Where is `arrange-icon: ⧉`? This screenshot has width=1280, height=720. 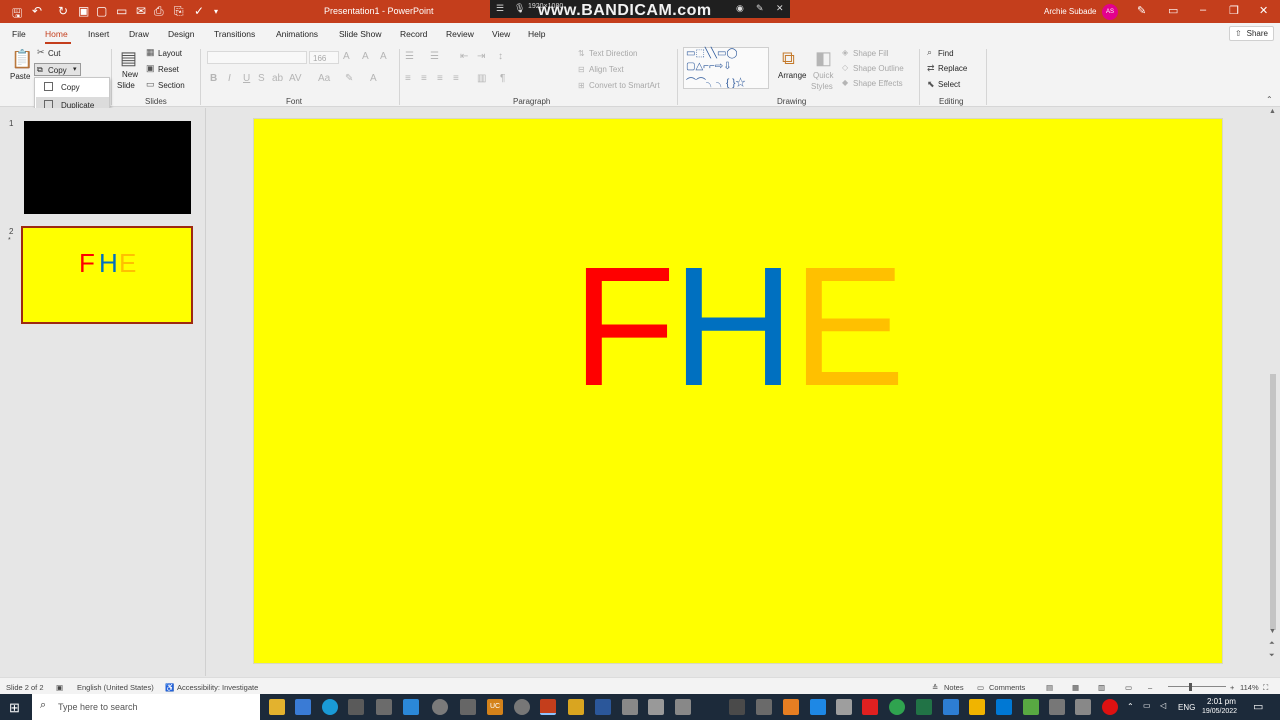
arrange-icon: ⧉ is located at coordinates (788, 58).